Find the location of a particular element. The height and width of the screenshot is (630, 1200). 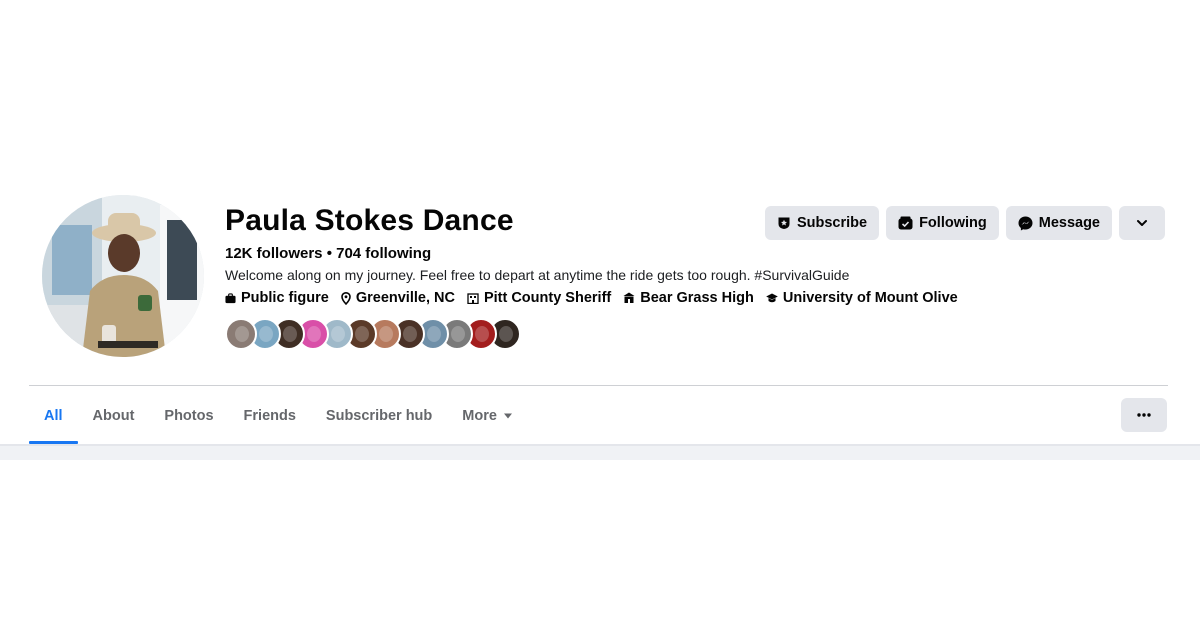

tab-photos: Photos is located at coordinates (188, 415).